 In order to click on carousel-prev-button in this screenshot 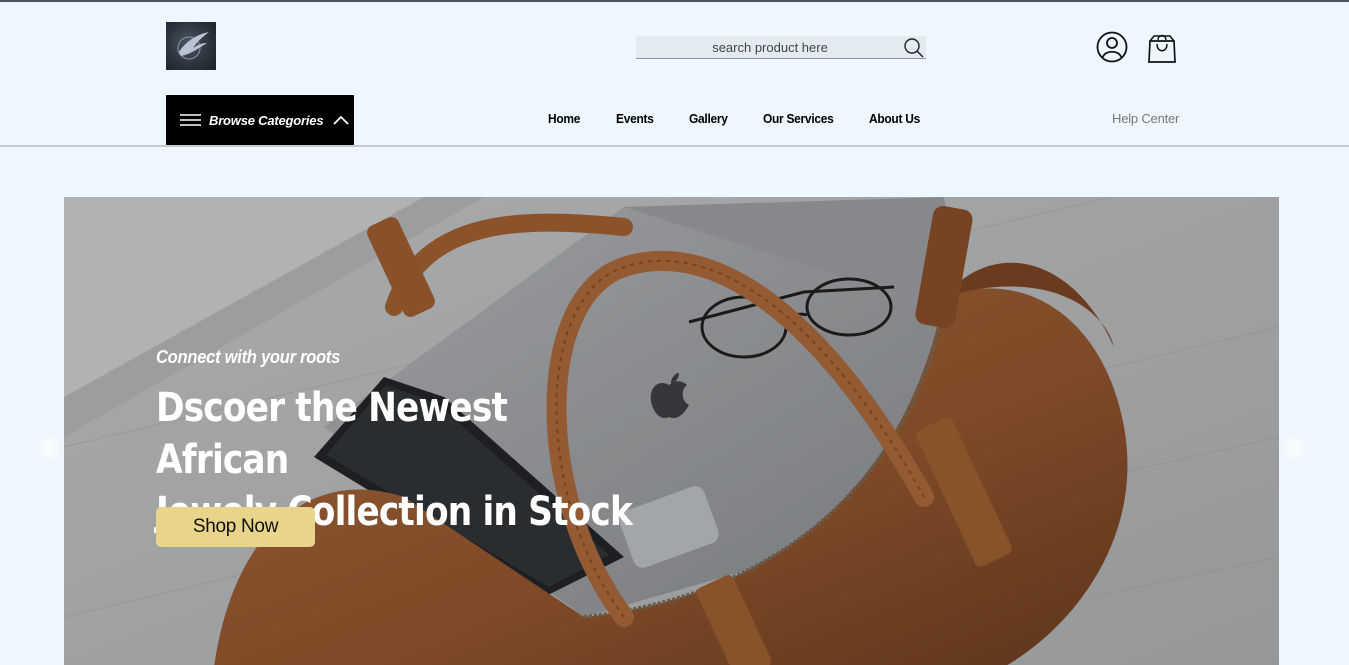, I will do `click(49, 448)`.